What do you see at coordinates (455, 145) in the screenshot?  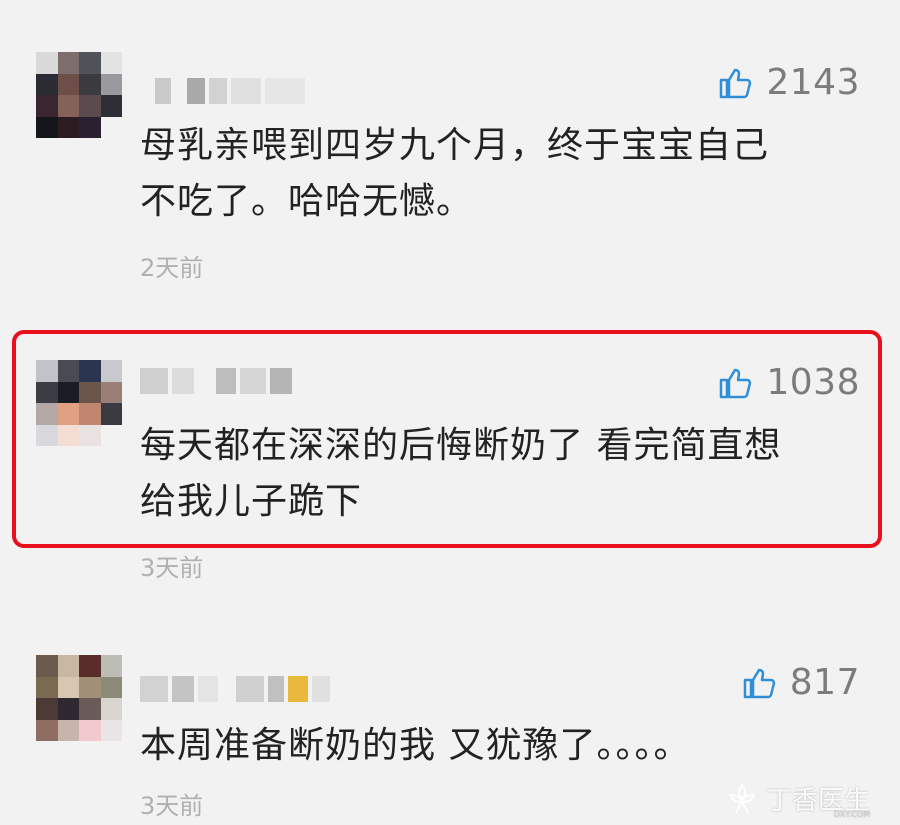 I see `comment-line: 母乳亲喂到四岁九个月，终于宝宝自己` at bounding box center [455, 145].